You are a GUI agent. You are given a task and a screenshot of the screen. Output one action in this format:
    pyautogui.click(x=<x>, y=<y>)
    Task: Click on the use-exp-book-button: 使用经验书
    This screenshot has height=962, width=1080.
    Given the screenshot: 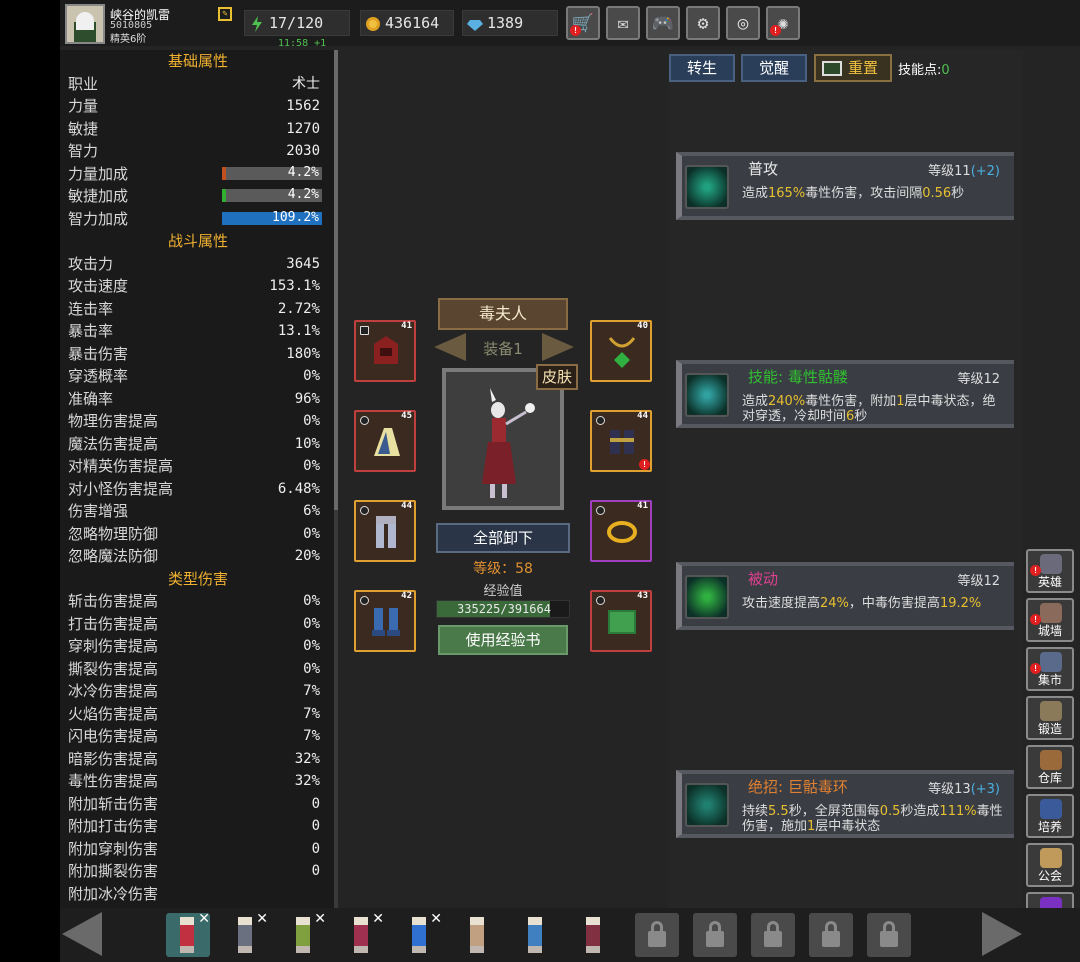 What is the action you would take?
    pyautogui.click(x=503, y=640)
    